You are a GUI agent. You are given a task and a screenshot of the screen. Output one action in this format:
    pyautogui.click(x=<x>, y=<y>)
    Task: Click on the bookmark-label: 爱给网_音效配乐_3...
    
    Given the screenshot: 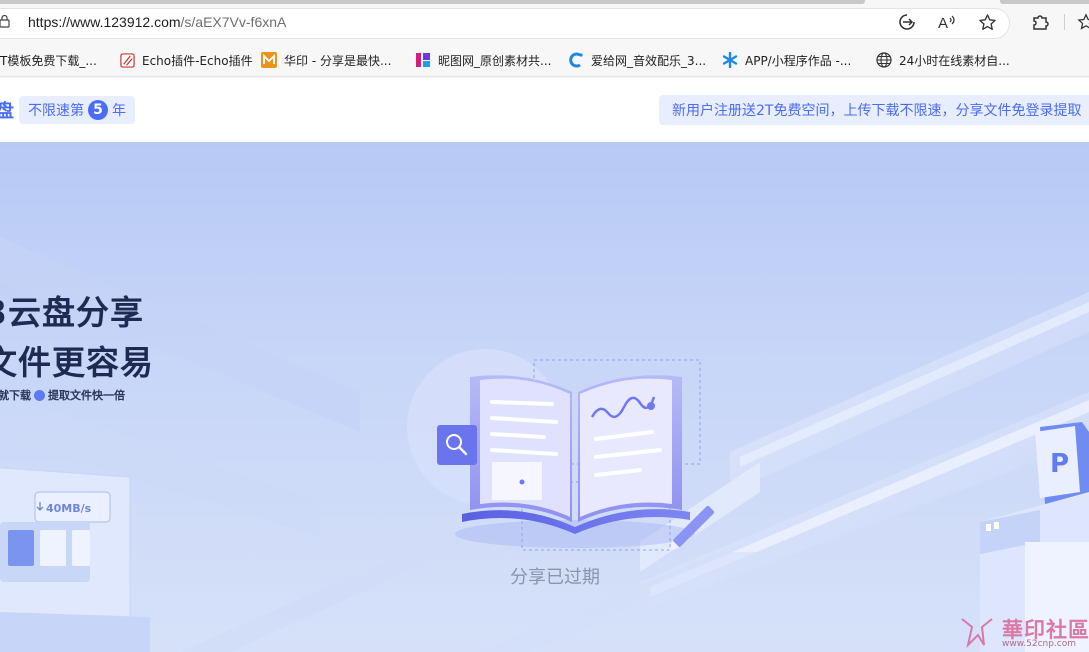 What is the action you would take?
    pyautogui.click(x=649, y=60)
    